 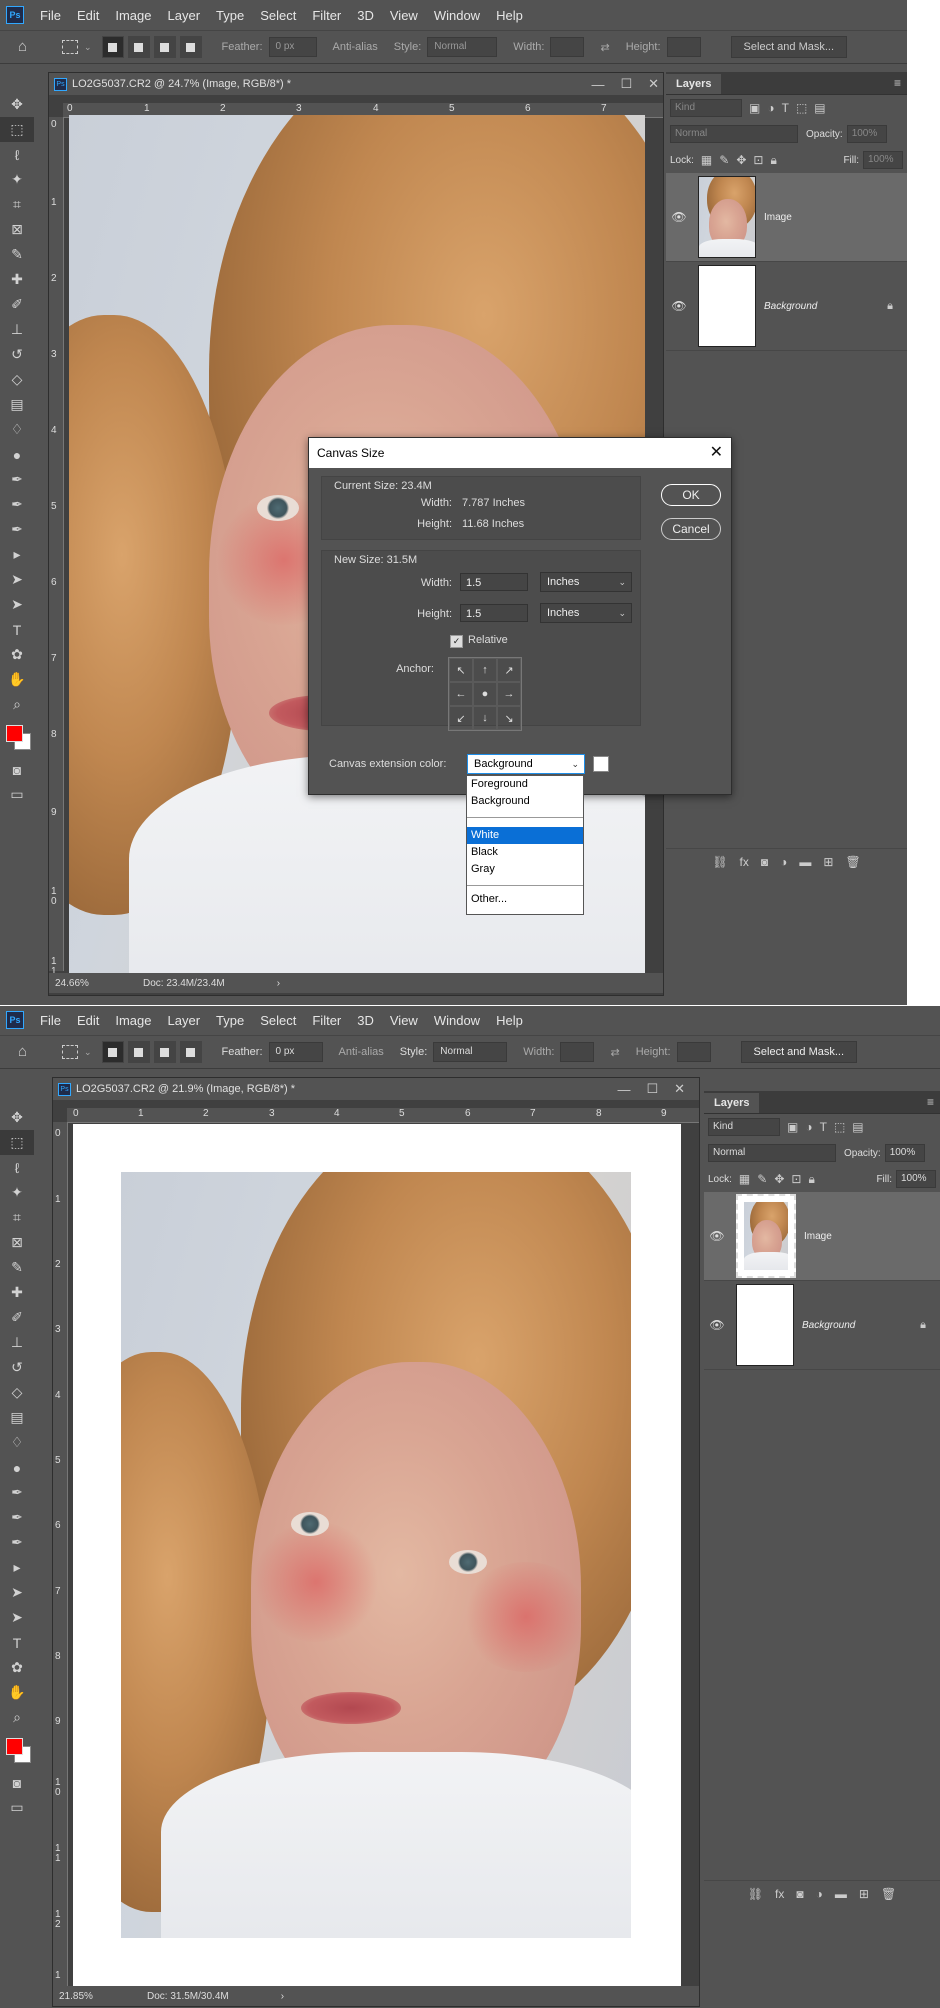 What do you see at coordinates (597, 84) in the screenshot?
I see `minimize-icon: —` at bounding box center [597, 84].